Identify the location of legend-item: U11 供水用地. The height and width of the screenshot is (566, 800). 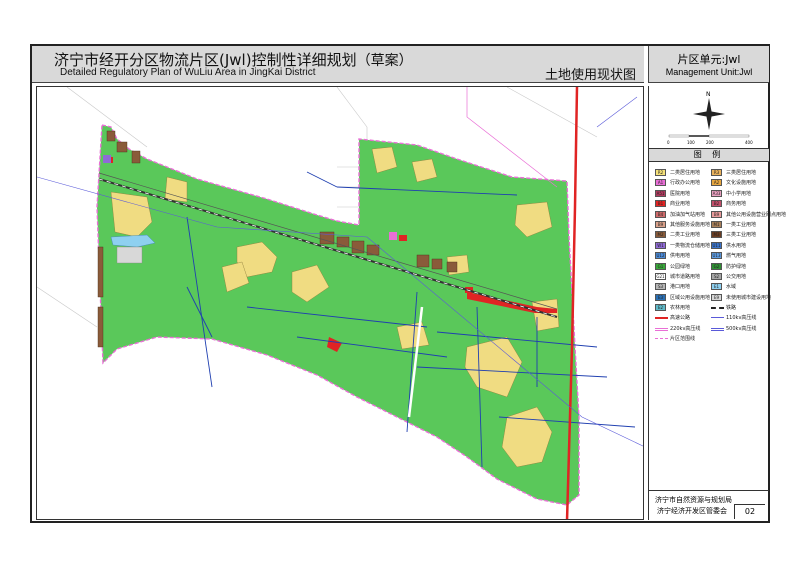
(739, 246).